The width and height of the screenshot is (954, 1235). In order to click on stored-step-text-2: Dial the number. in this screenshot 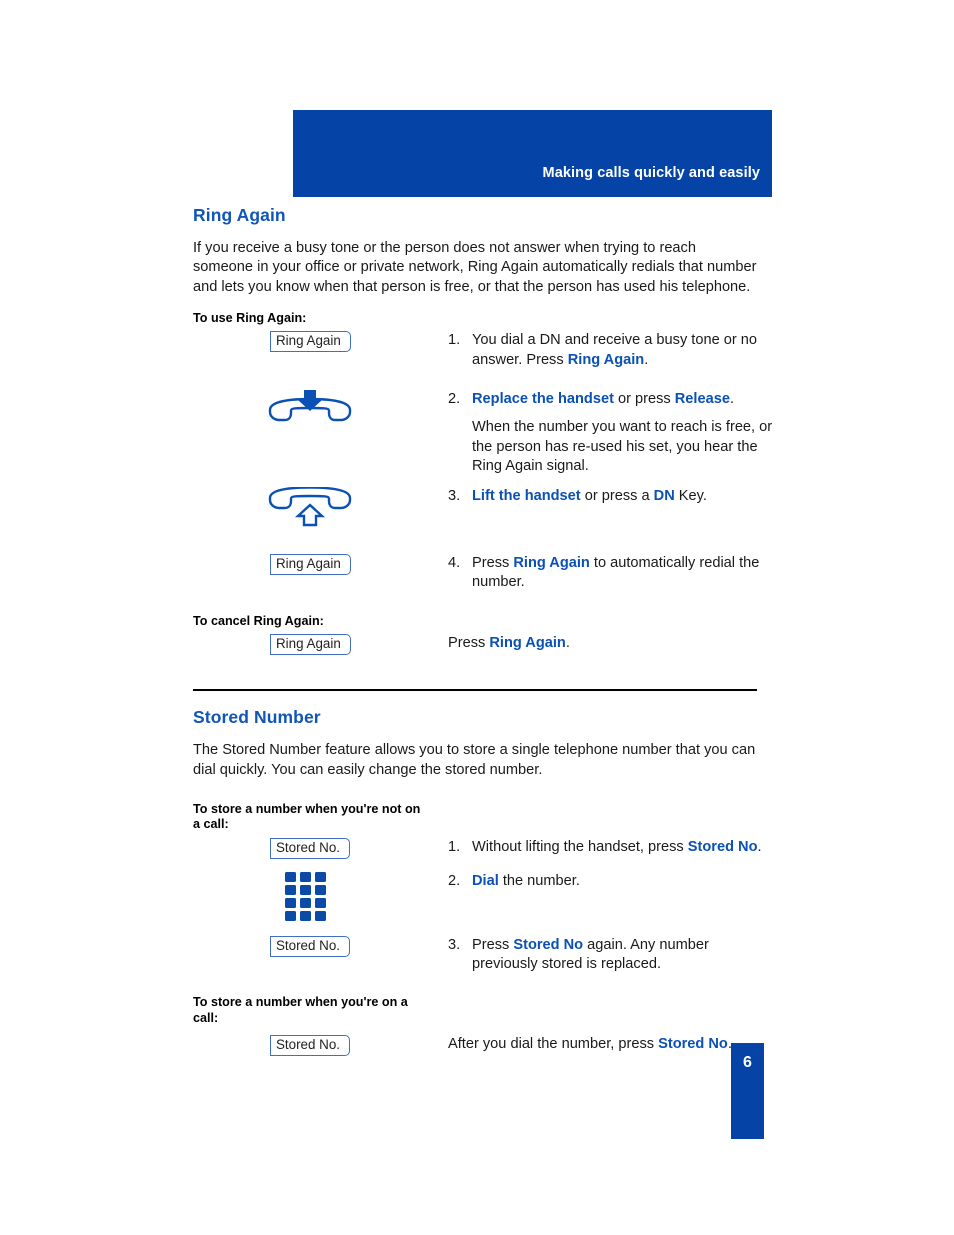, I will do `click(628, 881)`.